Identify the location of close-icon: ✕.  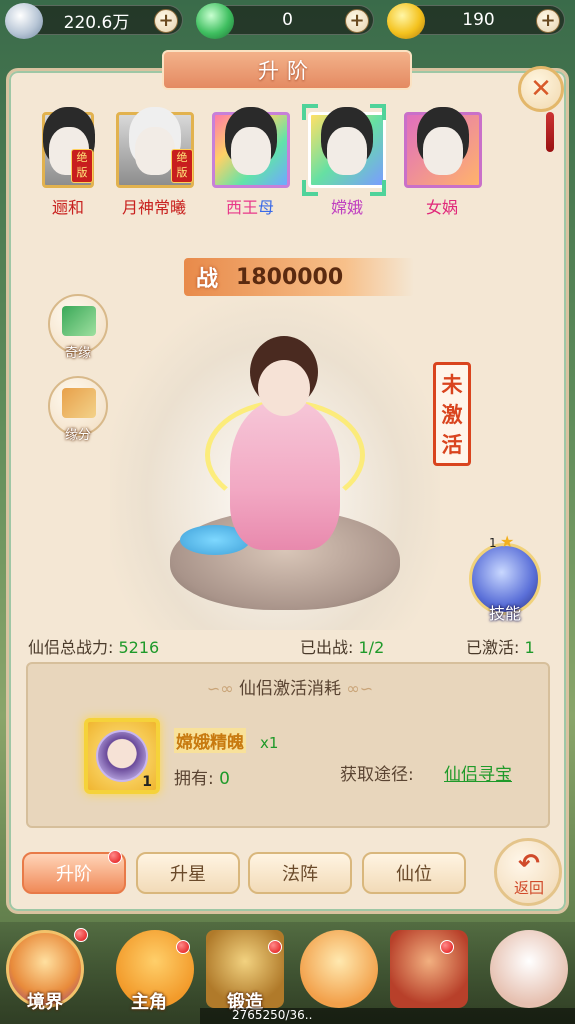
(541, 89).